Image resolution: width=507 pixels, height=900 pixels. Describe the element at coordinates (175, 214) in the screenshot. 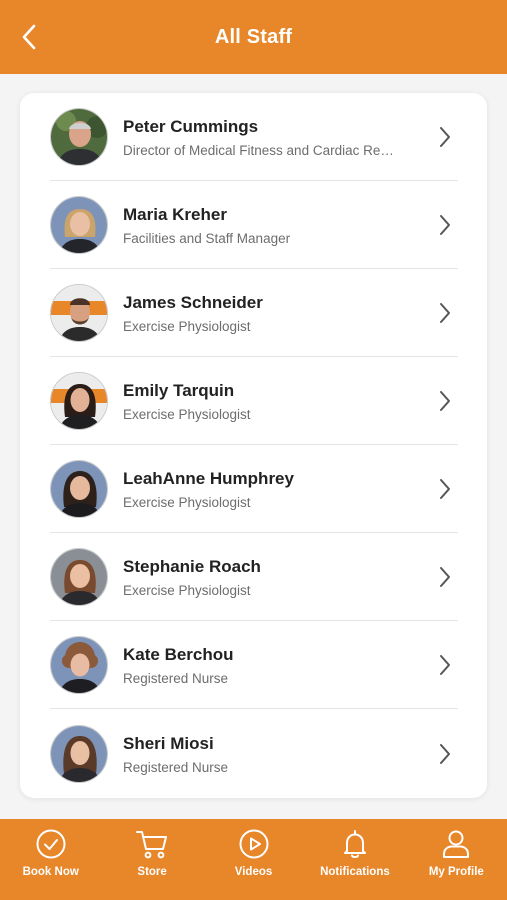

I see `staff-name: Maria Kreher` at that location.